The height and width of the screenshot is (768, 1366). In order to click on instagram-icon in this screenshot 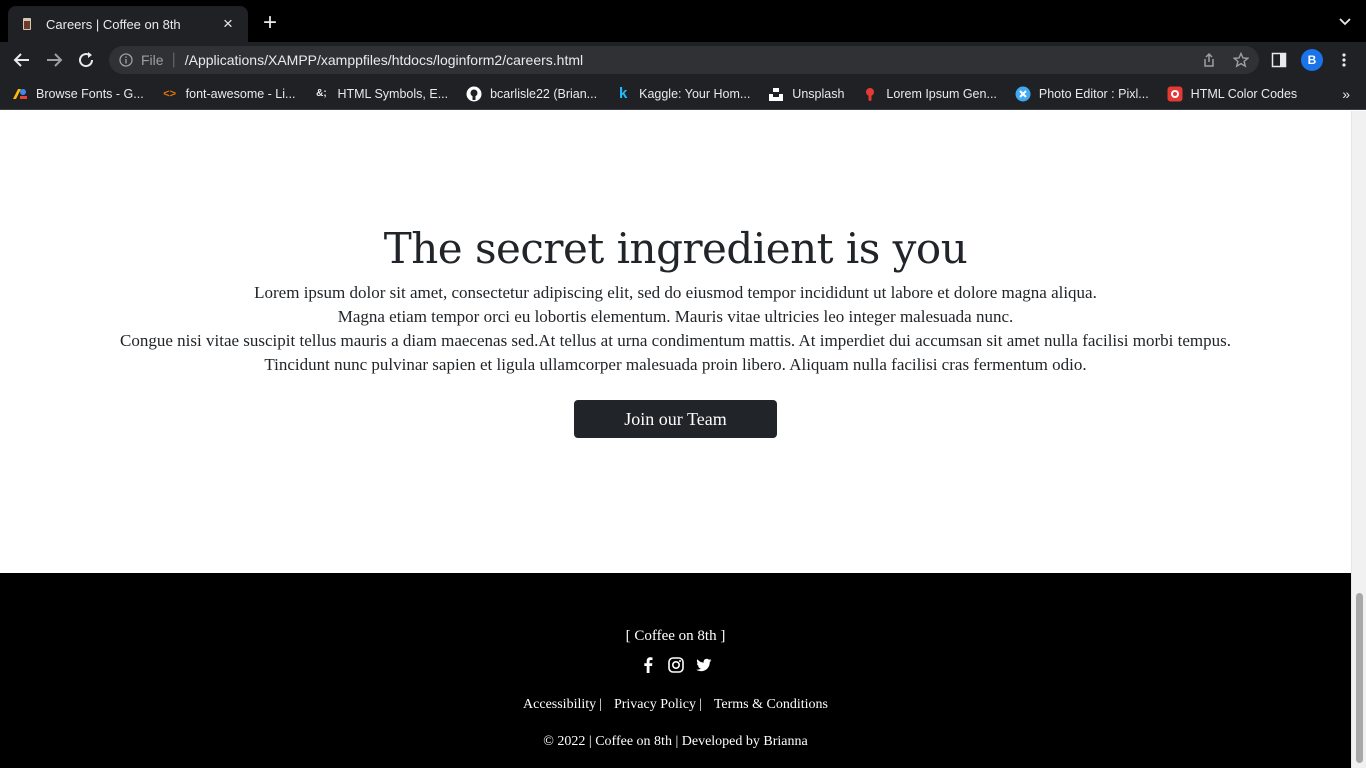, I will do `click(675, 665)`.